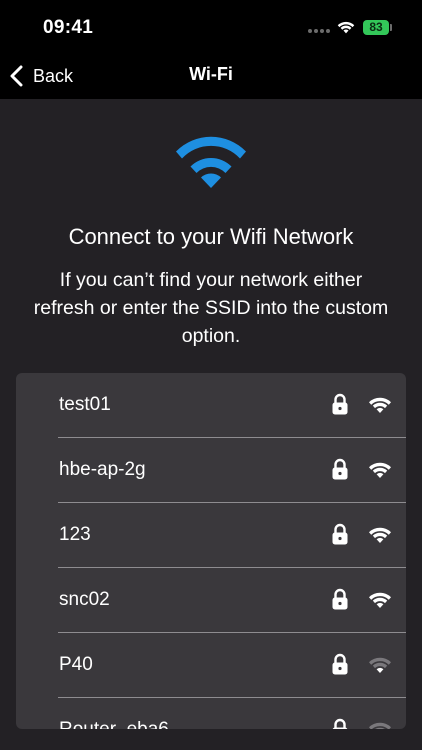 The image size is (422, 750). What do you see at coordinates (85, 404) in the screenshot?
I see `network-name: test01` at bounding box center [85, 404].